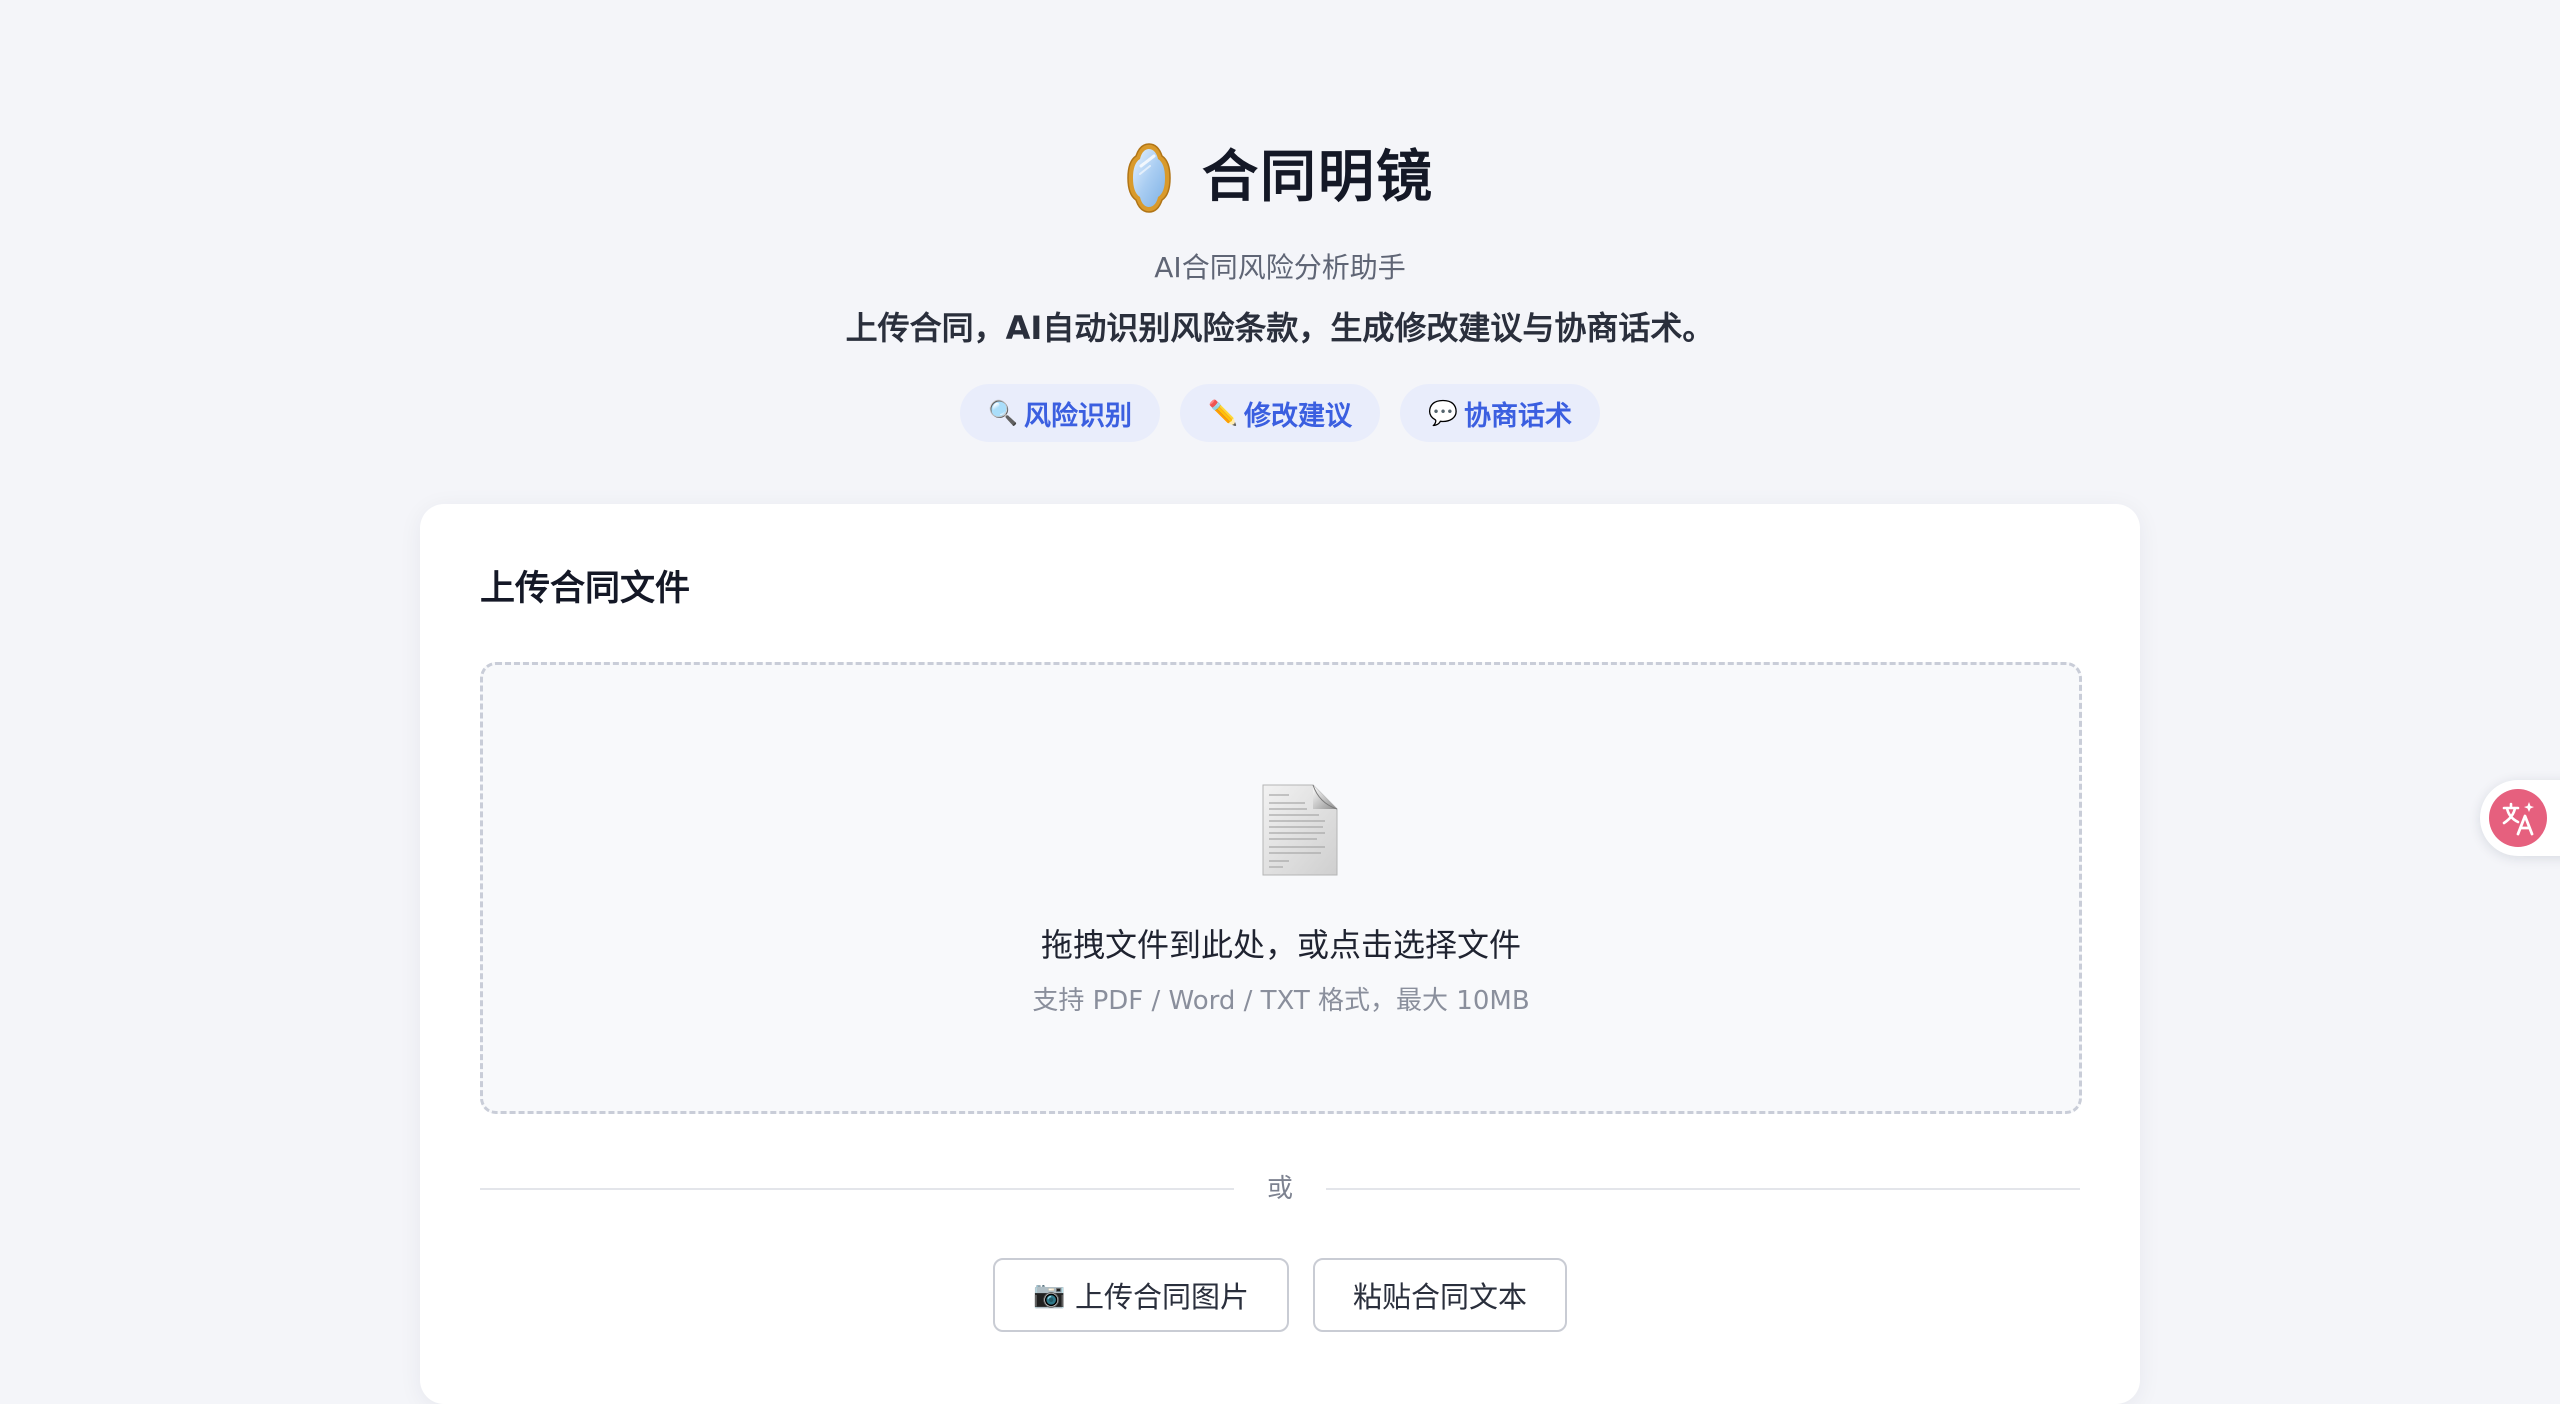 This screenshot has height=1404, width=2560. Describe the element at coordinates (1703, 1189) in the screenshot. I see `divider-line` at that location.